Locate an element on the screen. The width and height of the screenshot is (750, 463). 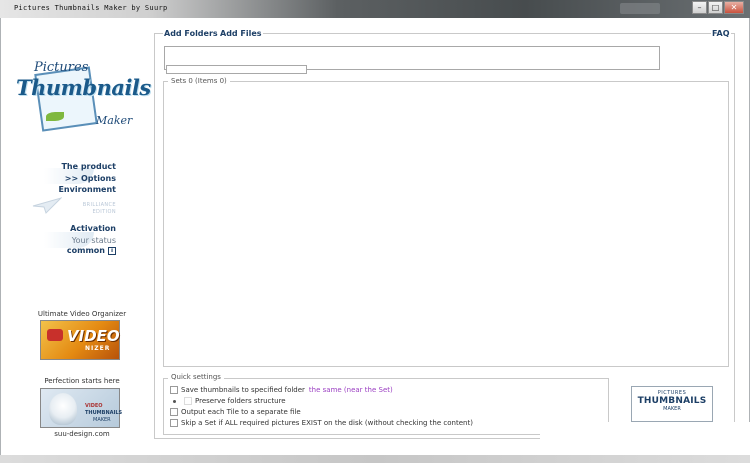
output-each-tile-checkbox is located at coordinates (174, 412).